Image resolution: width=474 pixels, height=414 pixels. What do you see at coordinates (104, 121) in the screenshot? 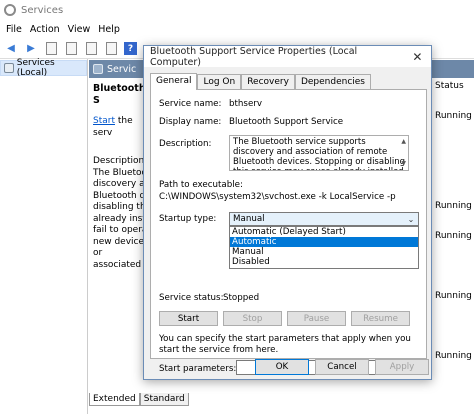
I see `start-link: Start` at bounding box center [104, 121].